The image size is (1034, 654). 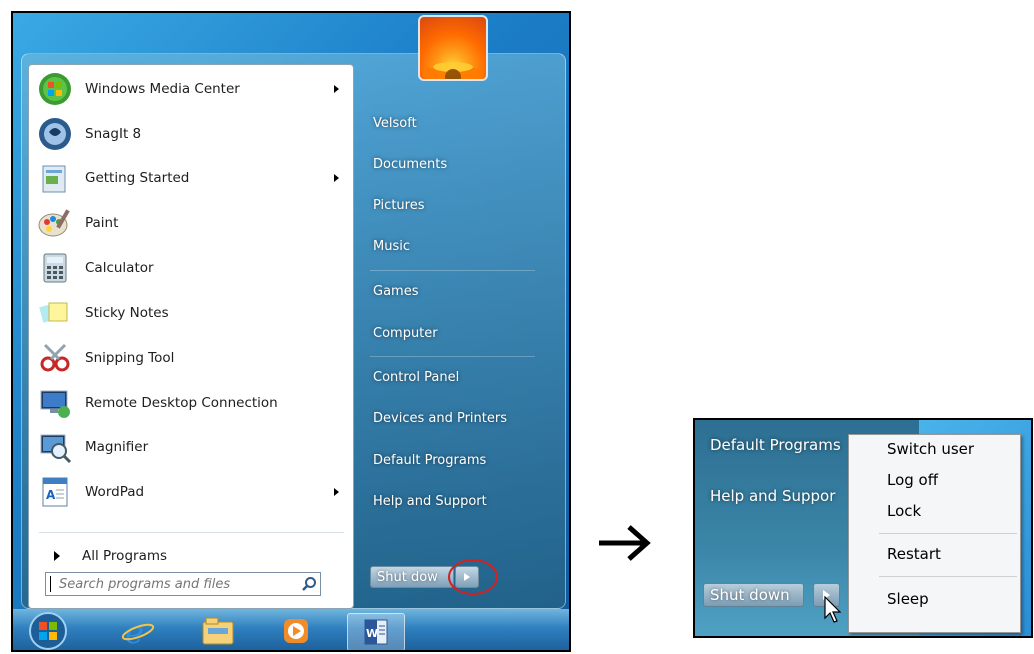 I want to click on search-icon, so click(x=309, y=584).